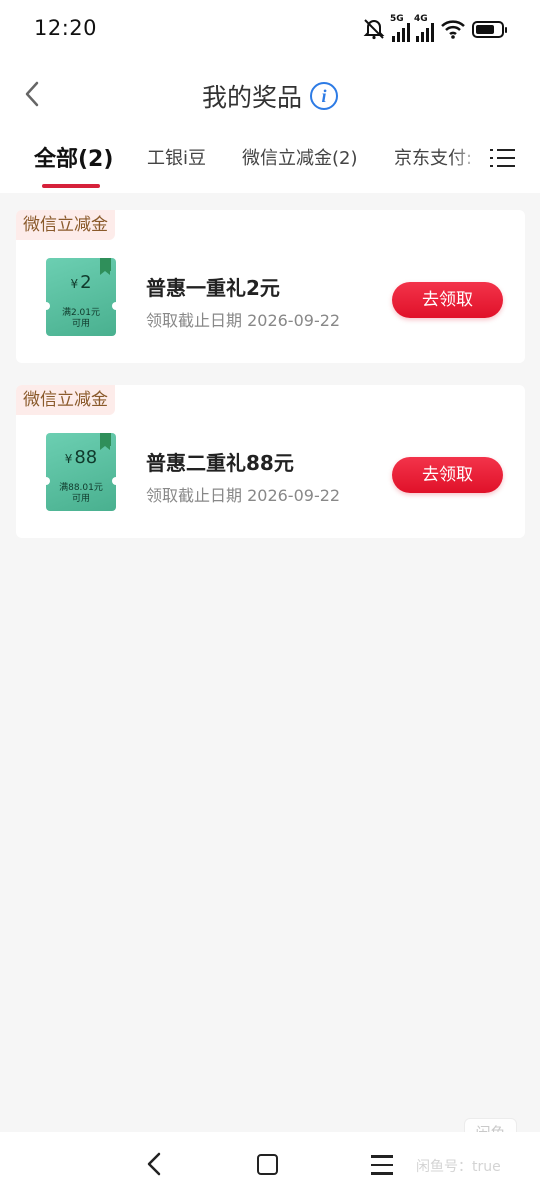  What do you see at coordinates (267, 1164) in the screenshot?
I see `home-icon` at bounding box center [267, 1164].